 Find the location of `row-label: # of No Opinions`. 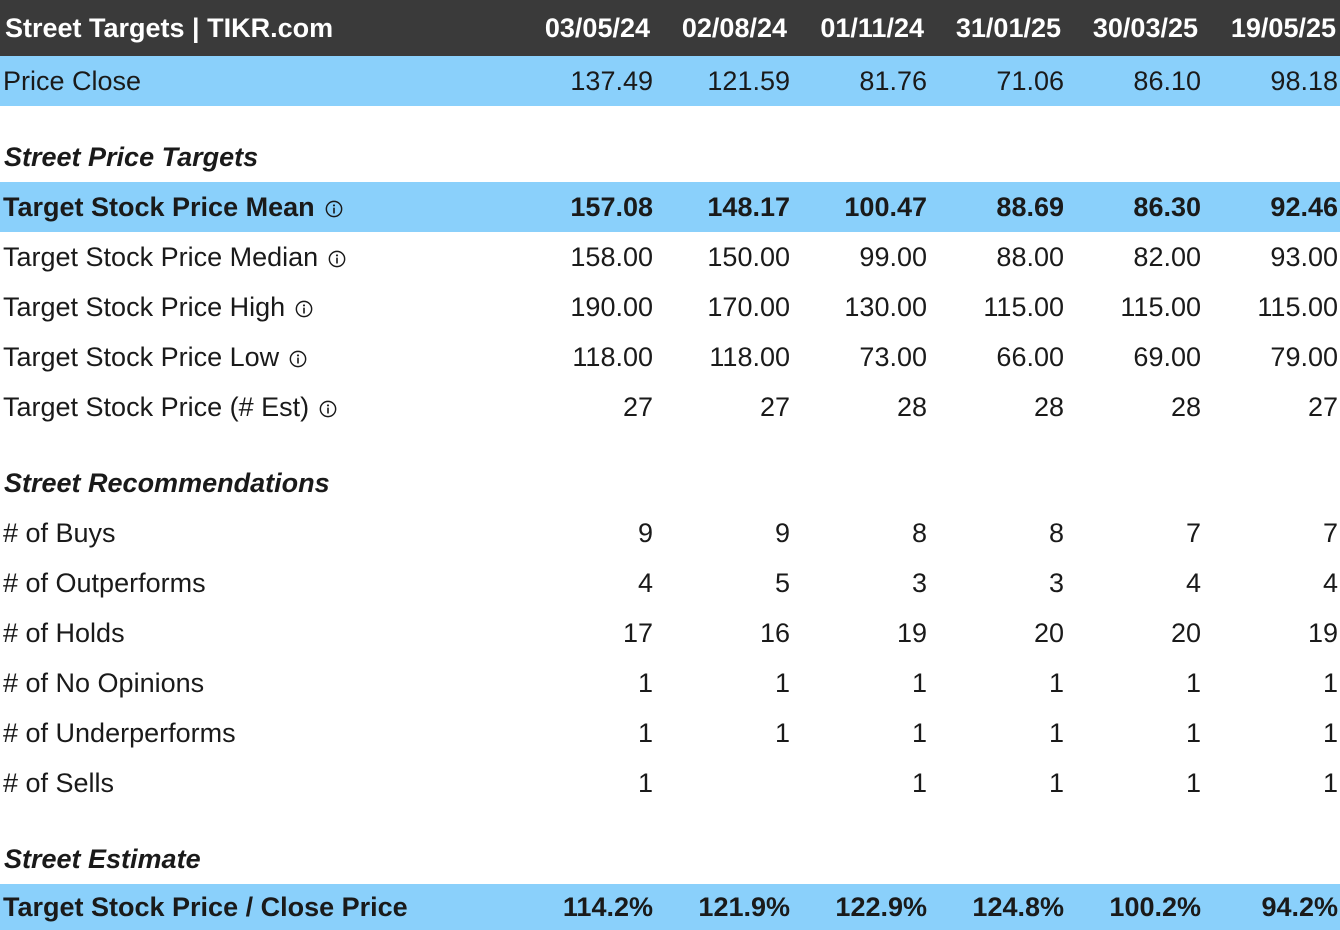

row-label: # of No Opinions is located at coordinates (104, 682).